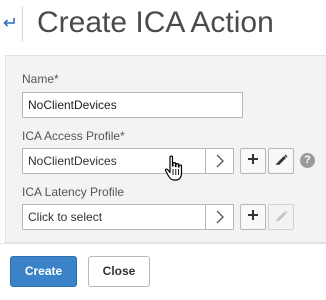  What do you see at coordinates (65, 217) in the screenshot?
I see `latency-profile-placeholder: Click to select` at bounding box center [65, 217].